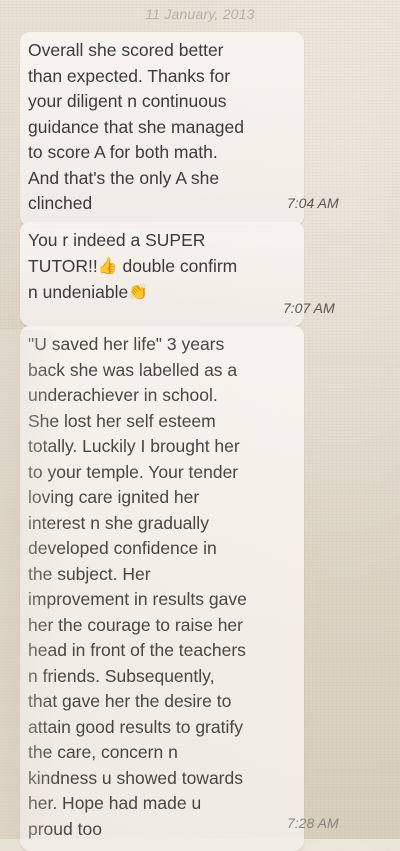 Image resolution: width=400 pixels, height=851 pixels. What do you see at coordinates (200, 14) in the screenshot?
I see `date-header: 11 January, 2013` at bounding box center [200, 14].